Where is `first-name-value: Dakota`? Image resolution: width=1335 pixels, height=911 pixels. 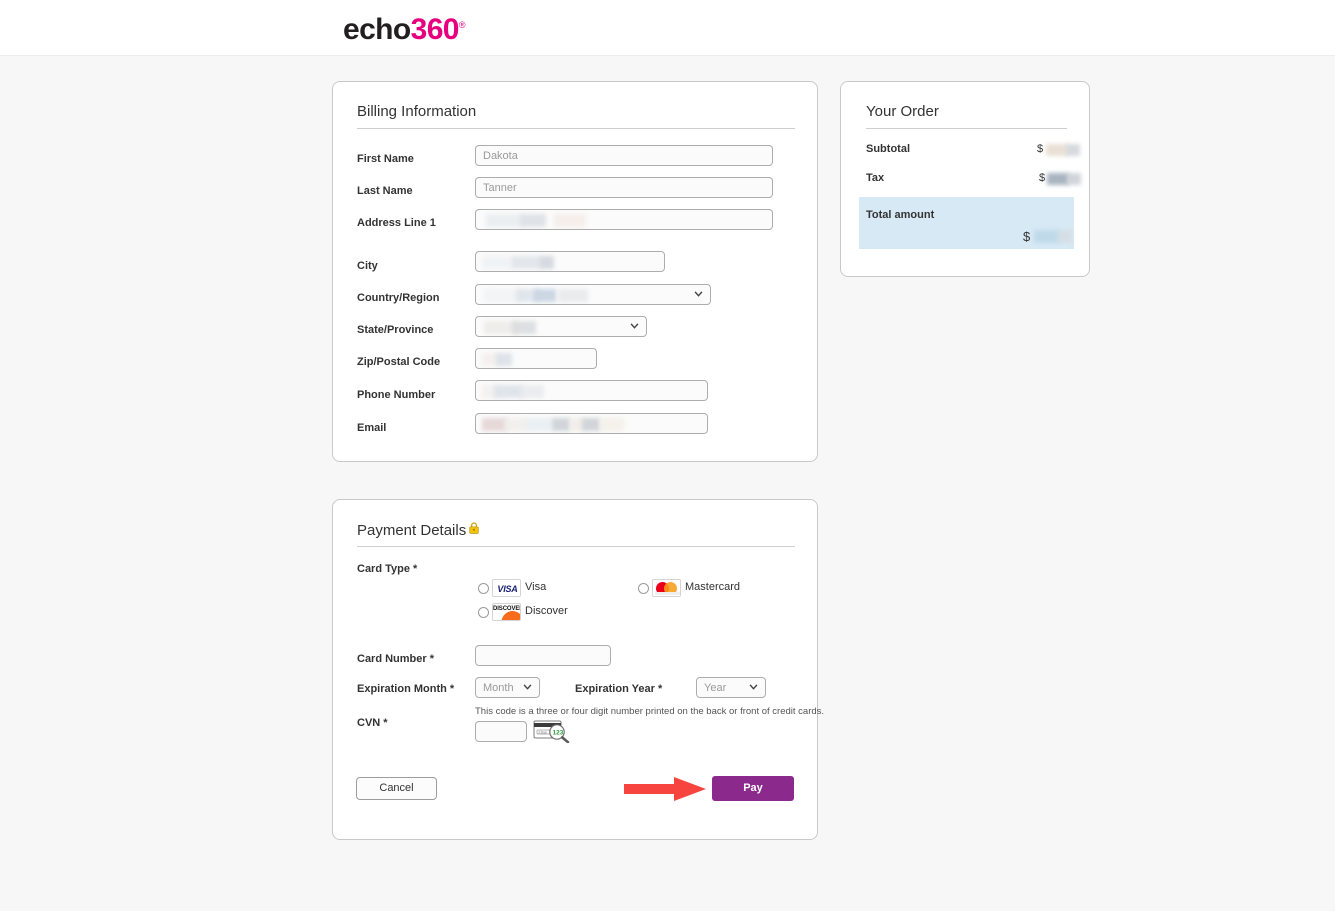 first-name-value: Dakota is located at coordinates (500, 156).